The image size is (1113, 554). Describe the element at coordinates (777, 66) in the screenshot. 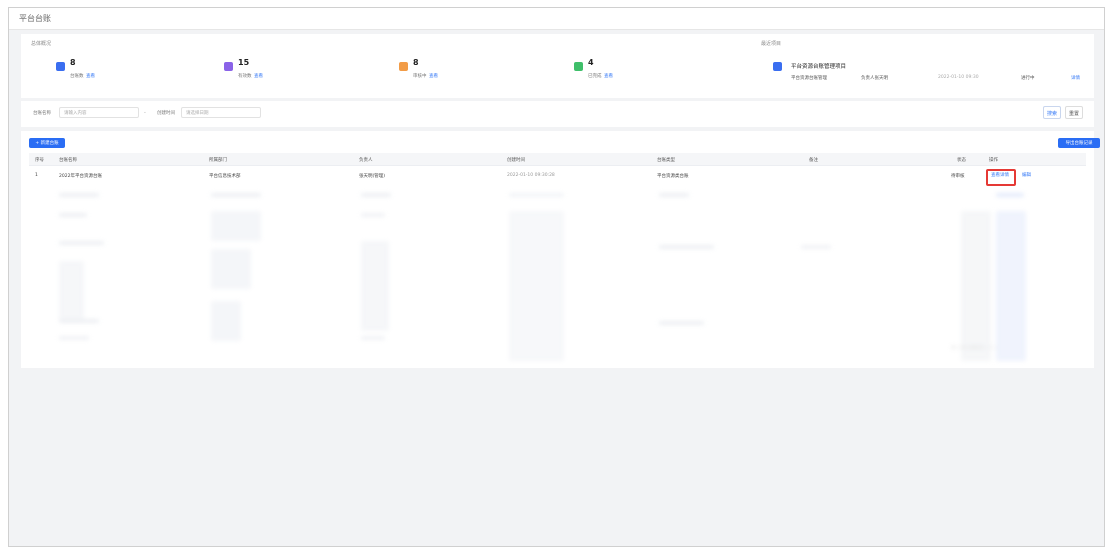

I see `project-icon` at that location.